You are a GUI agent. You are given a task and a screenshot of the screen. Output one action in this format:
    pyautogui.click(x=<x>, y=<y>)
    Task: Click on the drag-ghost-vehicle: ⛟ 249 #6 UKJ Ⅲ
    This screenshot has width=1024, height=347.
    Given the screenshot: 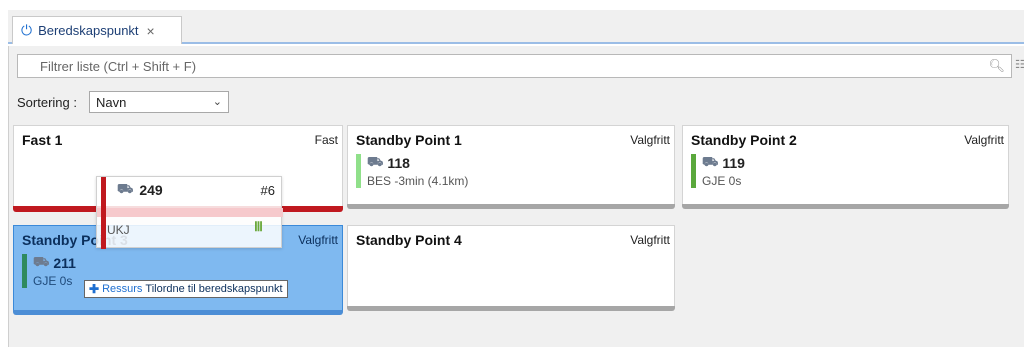 What is the action you would take?
    pyautogui.click(x=189, y=212)
    